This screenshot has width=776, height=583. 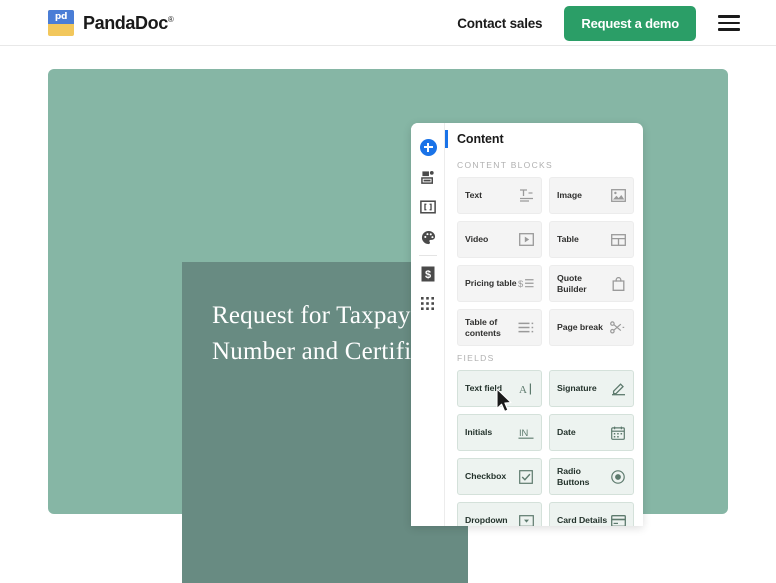 I want to click on pricing-icon: $, so click(x=428, y=274).